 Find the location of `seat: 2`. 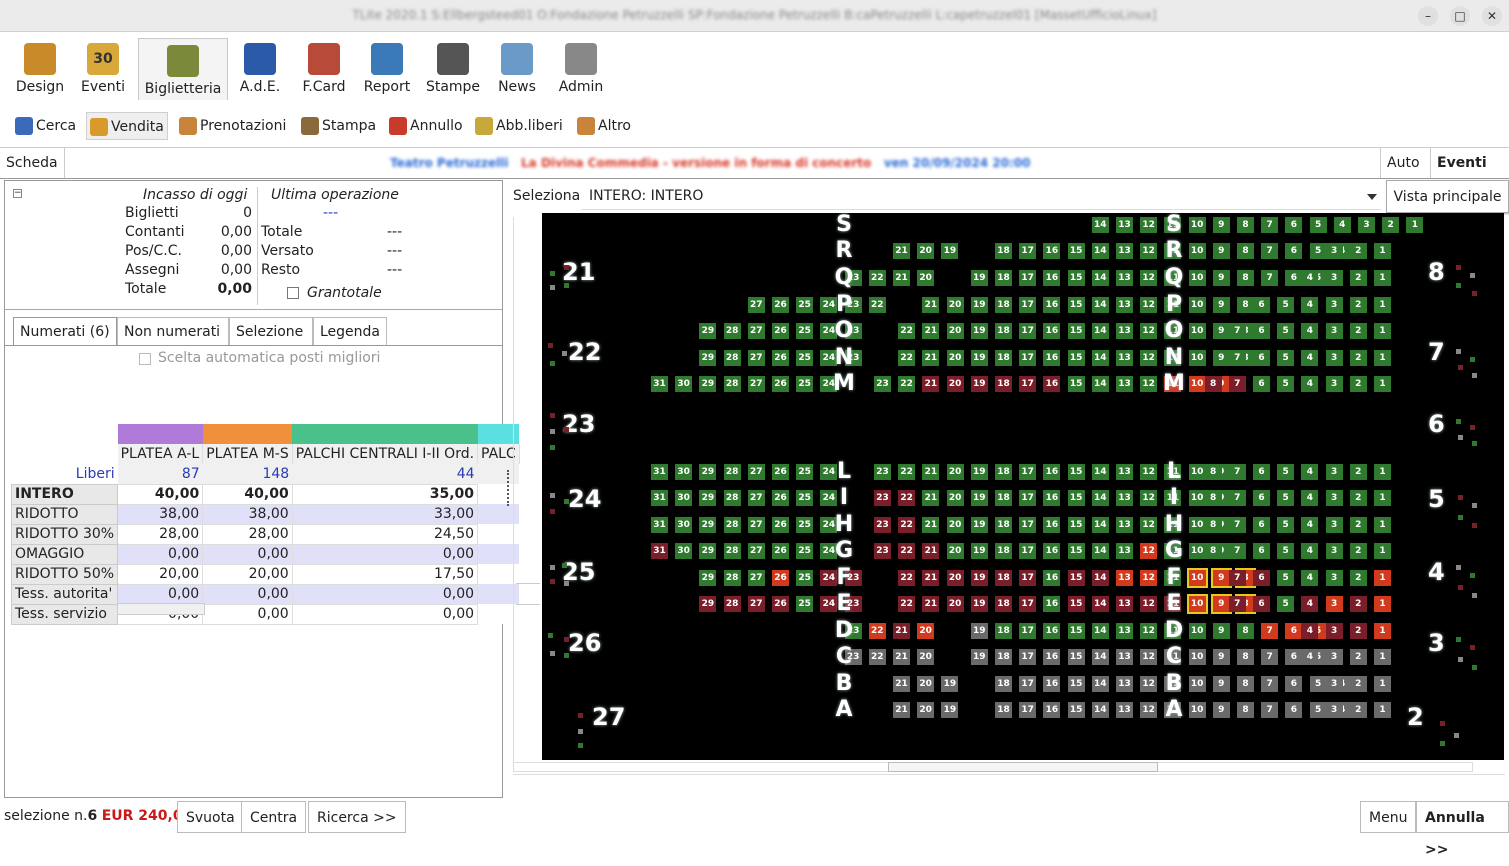

seat: 2 is located at coordinates (1358, 578).